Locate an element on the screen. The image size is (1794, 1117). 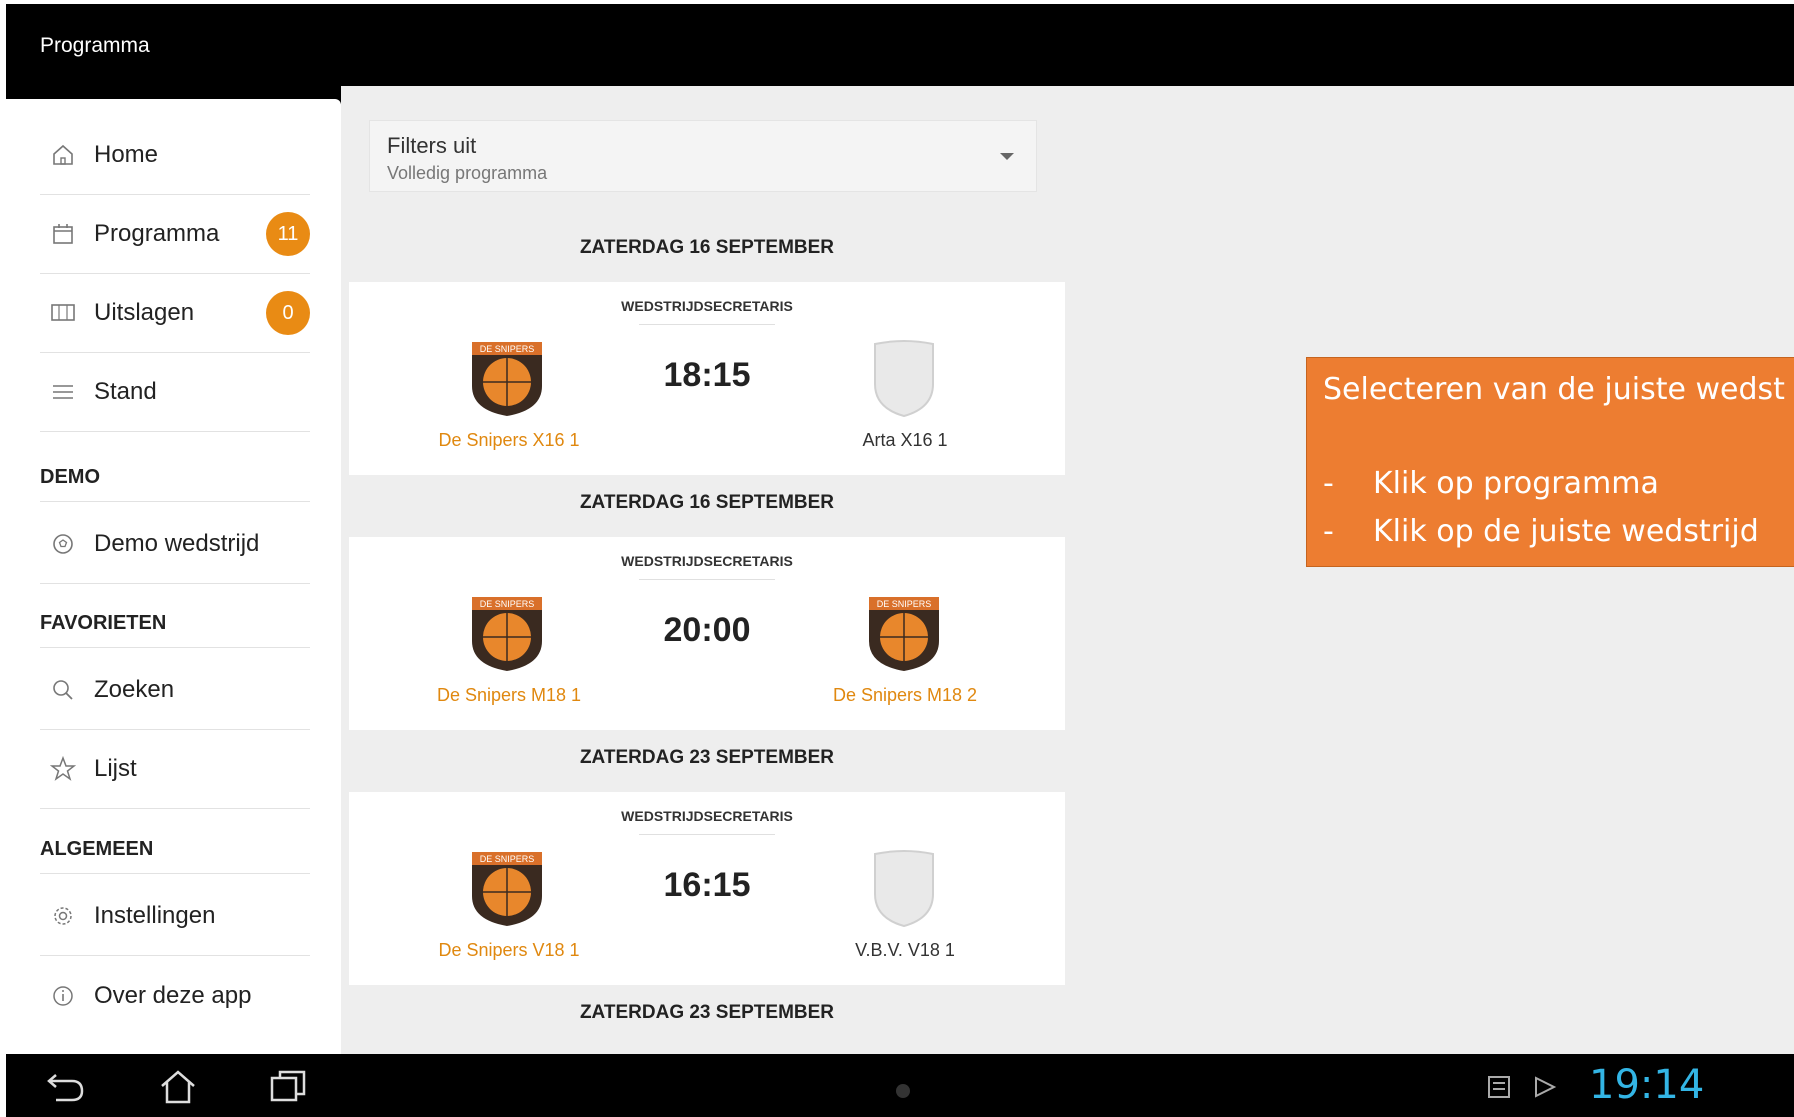
home-nav-icon is located at coordinates (178, 1087).